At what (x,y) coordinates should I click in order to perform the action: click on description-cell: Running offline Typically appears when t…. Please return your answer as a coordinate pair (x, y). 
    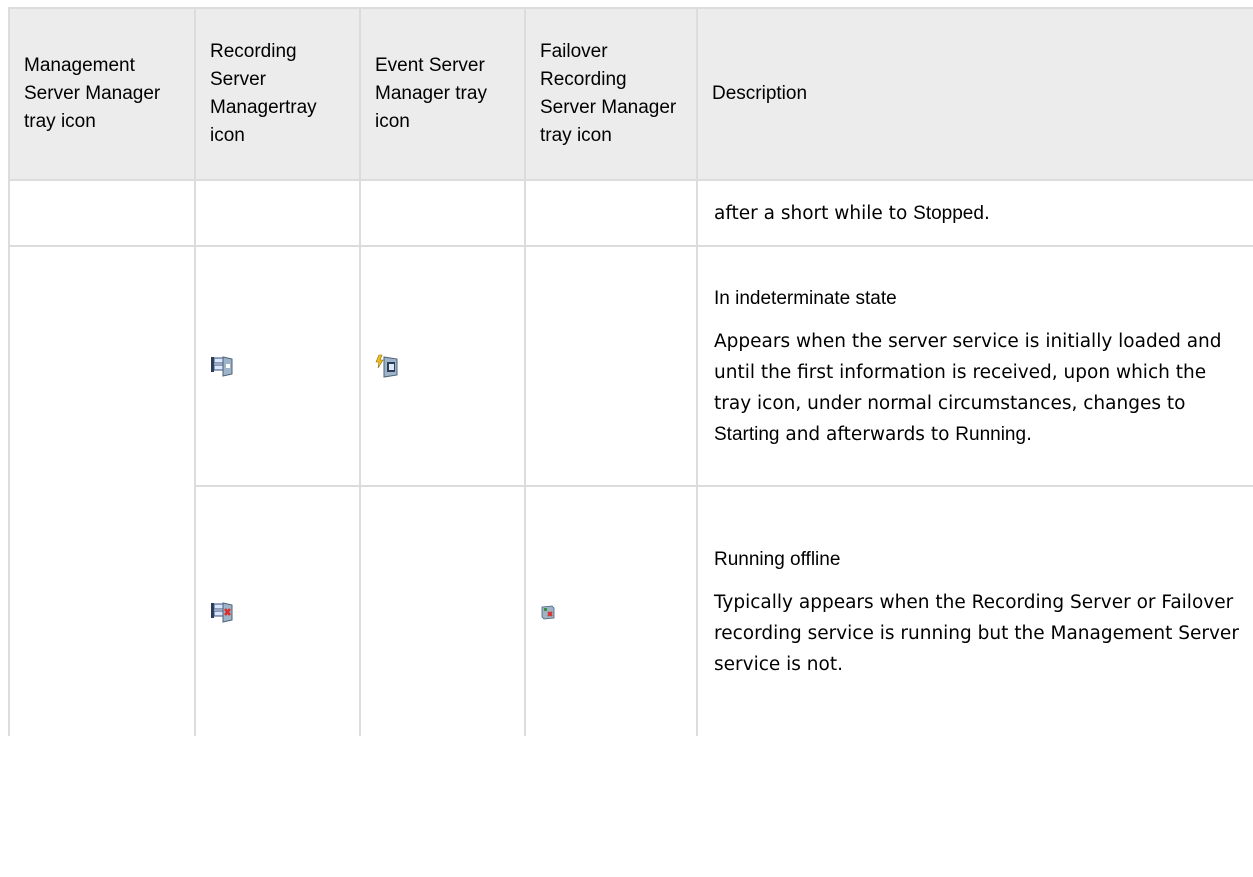
    Looking at the image, I should click on (974, 610).